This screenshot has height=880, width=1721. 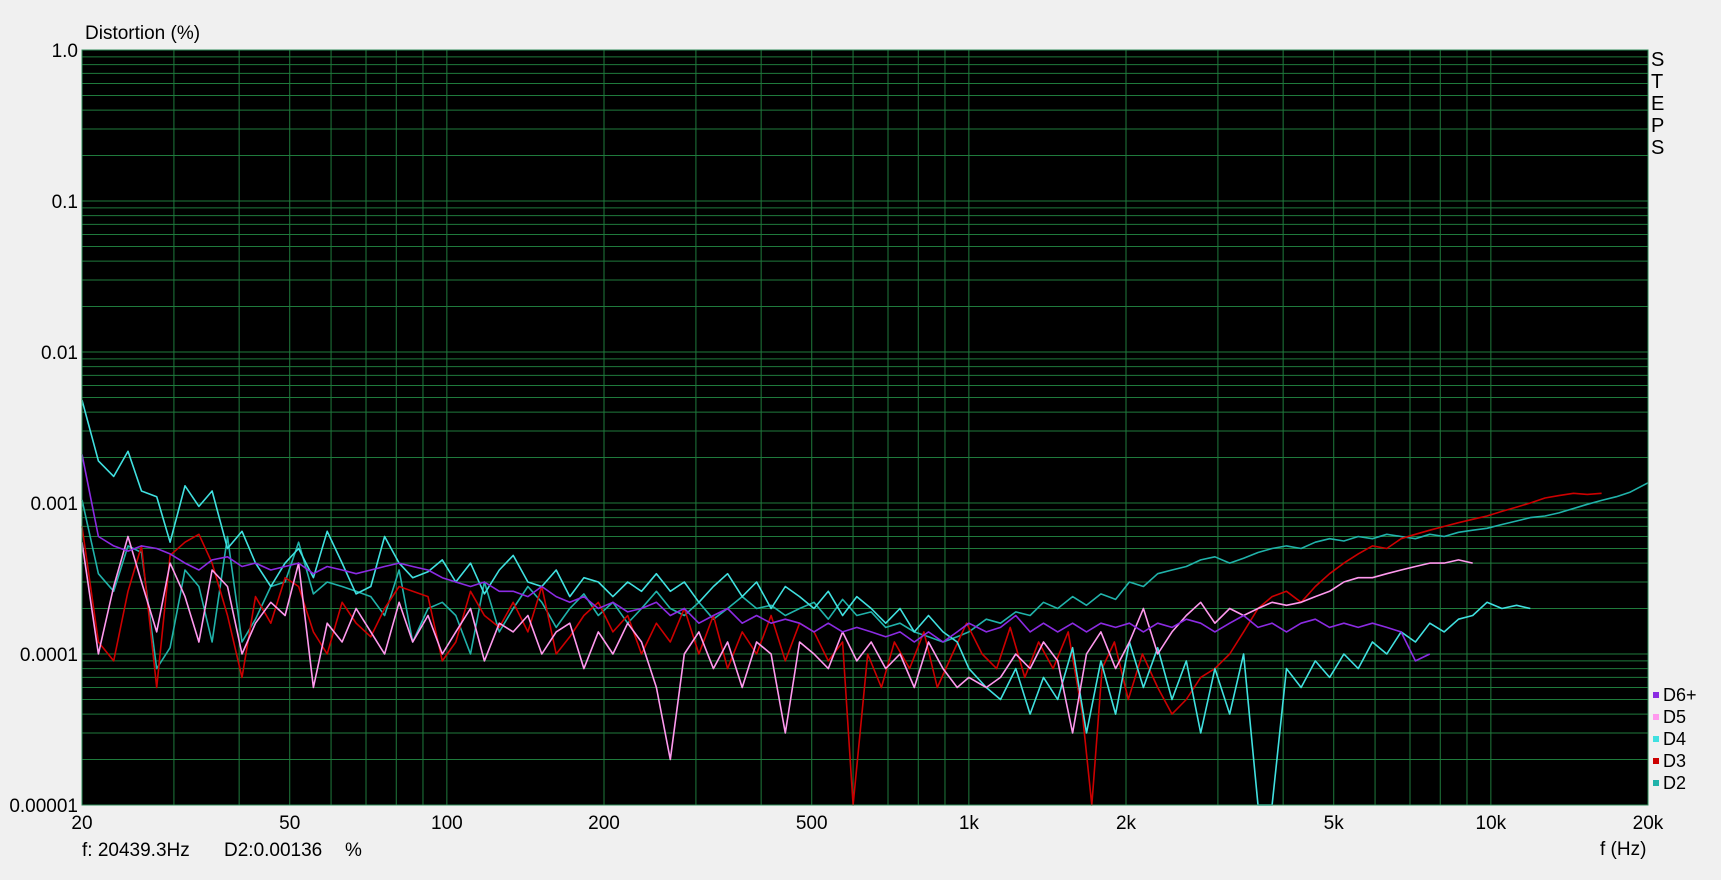 What do you see at coordinates (65, 51) in the screenshot?
I see `y-tick-label: 1.0` at bounding box center [65, 51].